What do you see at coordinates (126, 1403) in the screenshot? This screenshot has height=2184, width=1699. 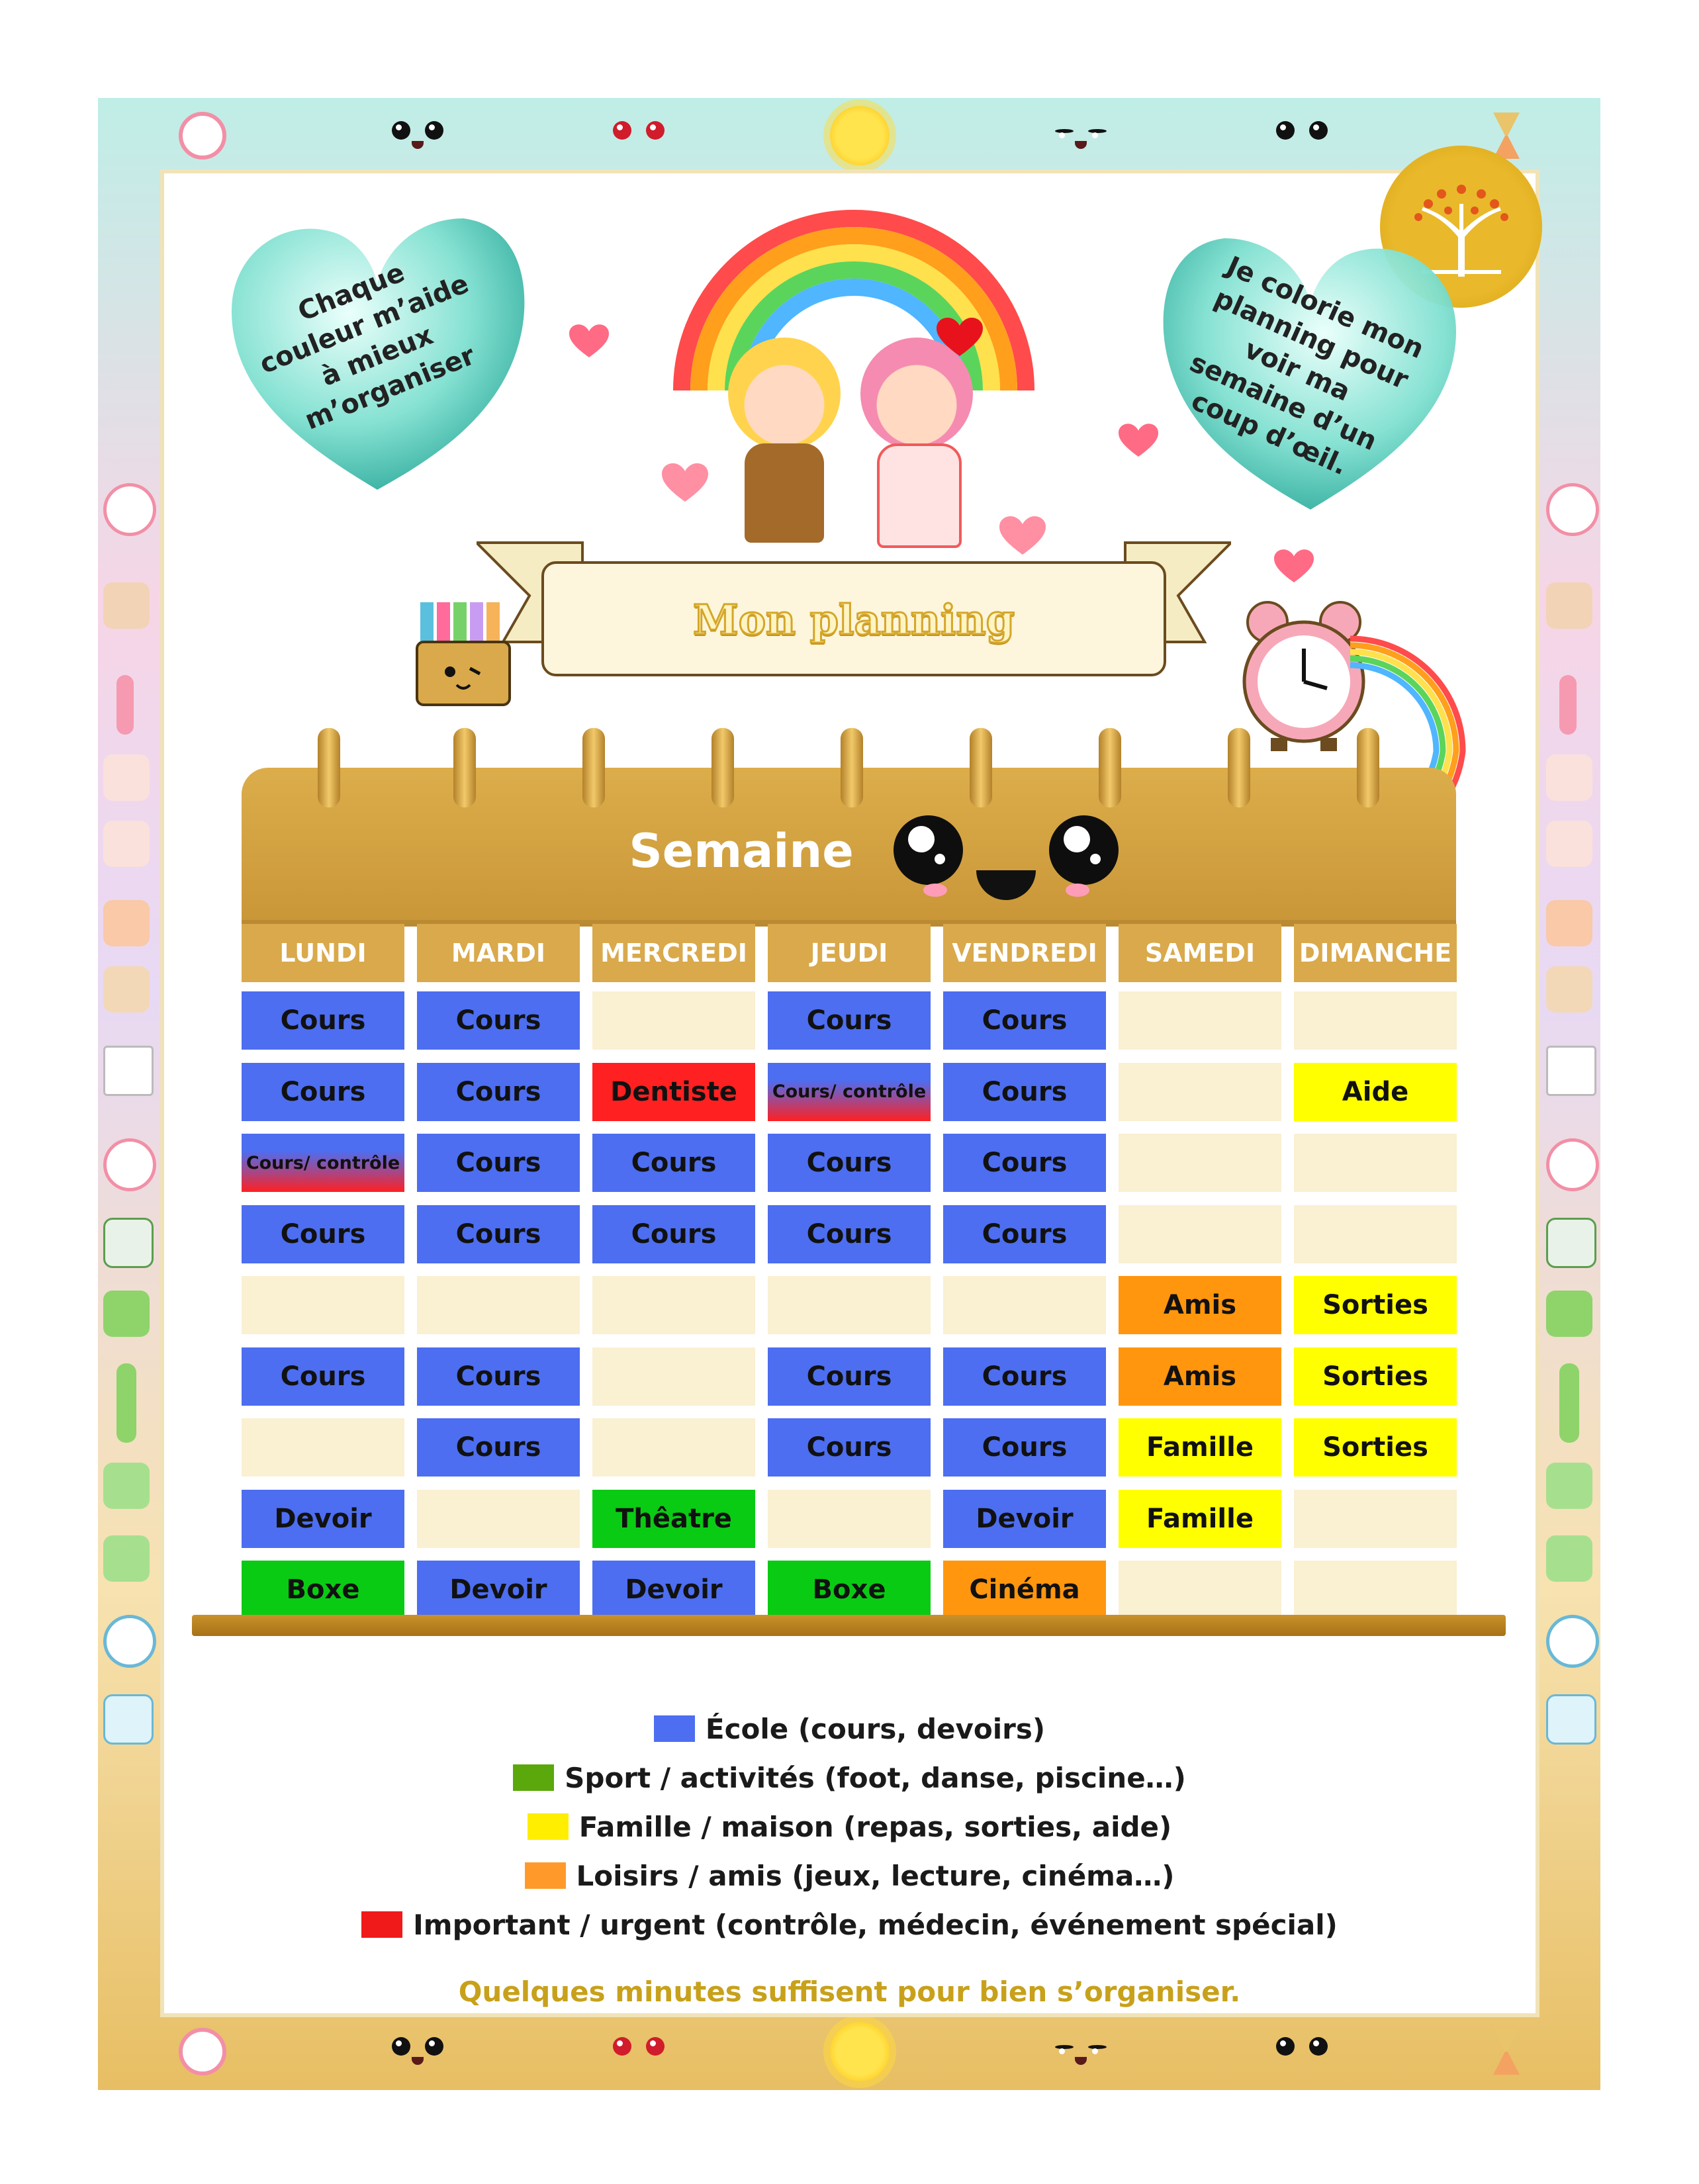 I see `green-pencil-icon` at bounding box center [126, 1403].